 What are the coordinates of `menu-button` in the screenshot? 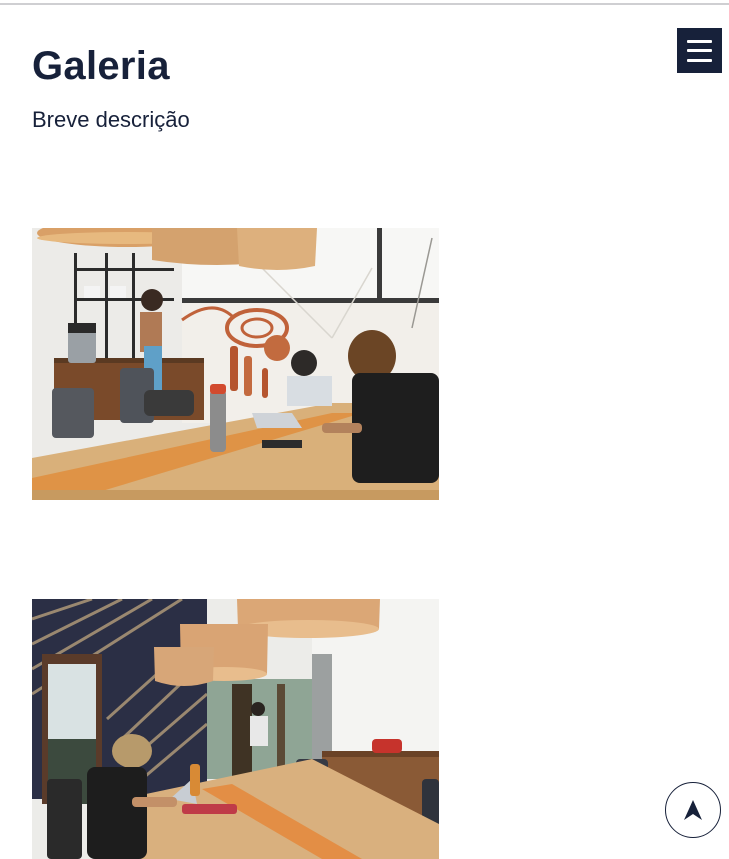 It's located at (699, 50).